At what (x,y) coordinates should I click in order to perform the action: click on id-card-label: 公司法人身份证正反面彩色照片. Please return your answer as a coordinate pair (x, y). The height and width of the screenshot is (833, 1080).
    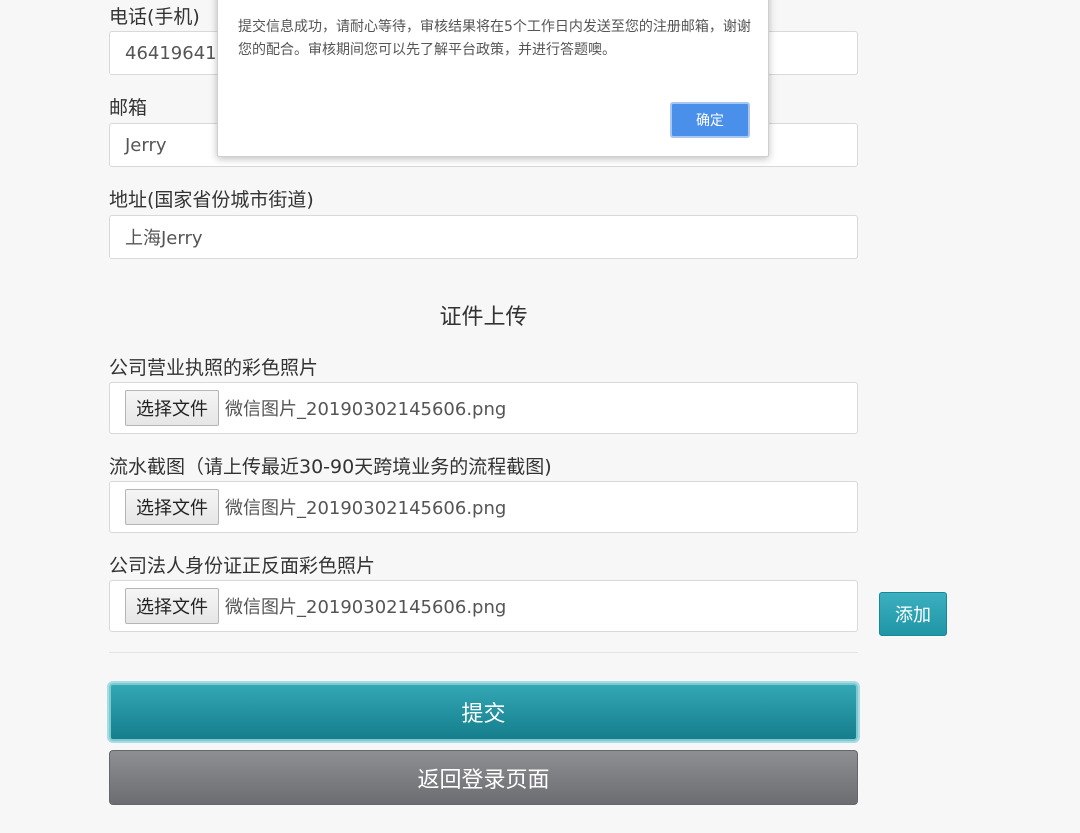
    Looking at the image, I should click on (242, 566).